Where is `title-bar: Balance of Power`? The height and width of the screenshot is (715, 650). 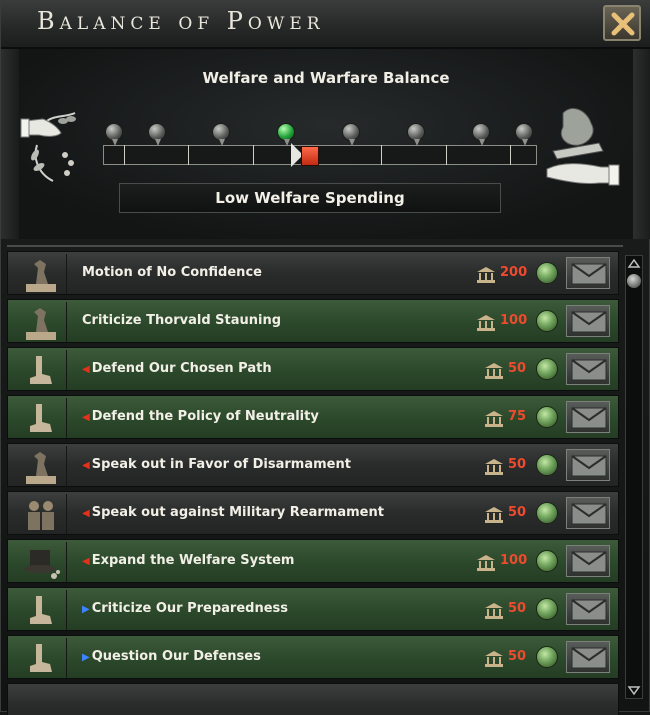
title-bar: Balance of Power is located at coordinates (325, 25).